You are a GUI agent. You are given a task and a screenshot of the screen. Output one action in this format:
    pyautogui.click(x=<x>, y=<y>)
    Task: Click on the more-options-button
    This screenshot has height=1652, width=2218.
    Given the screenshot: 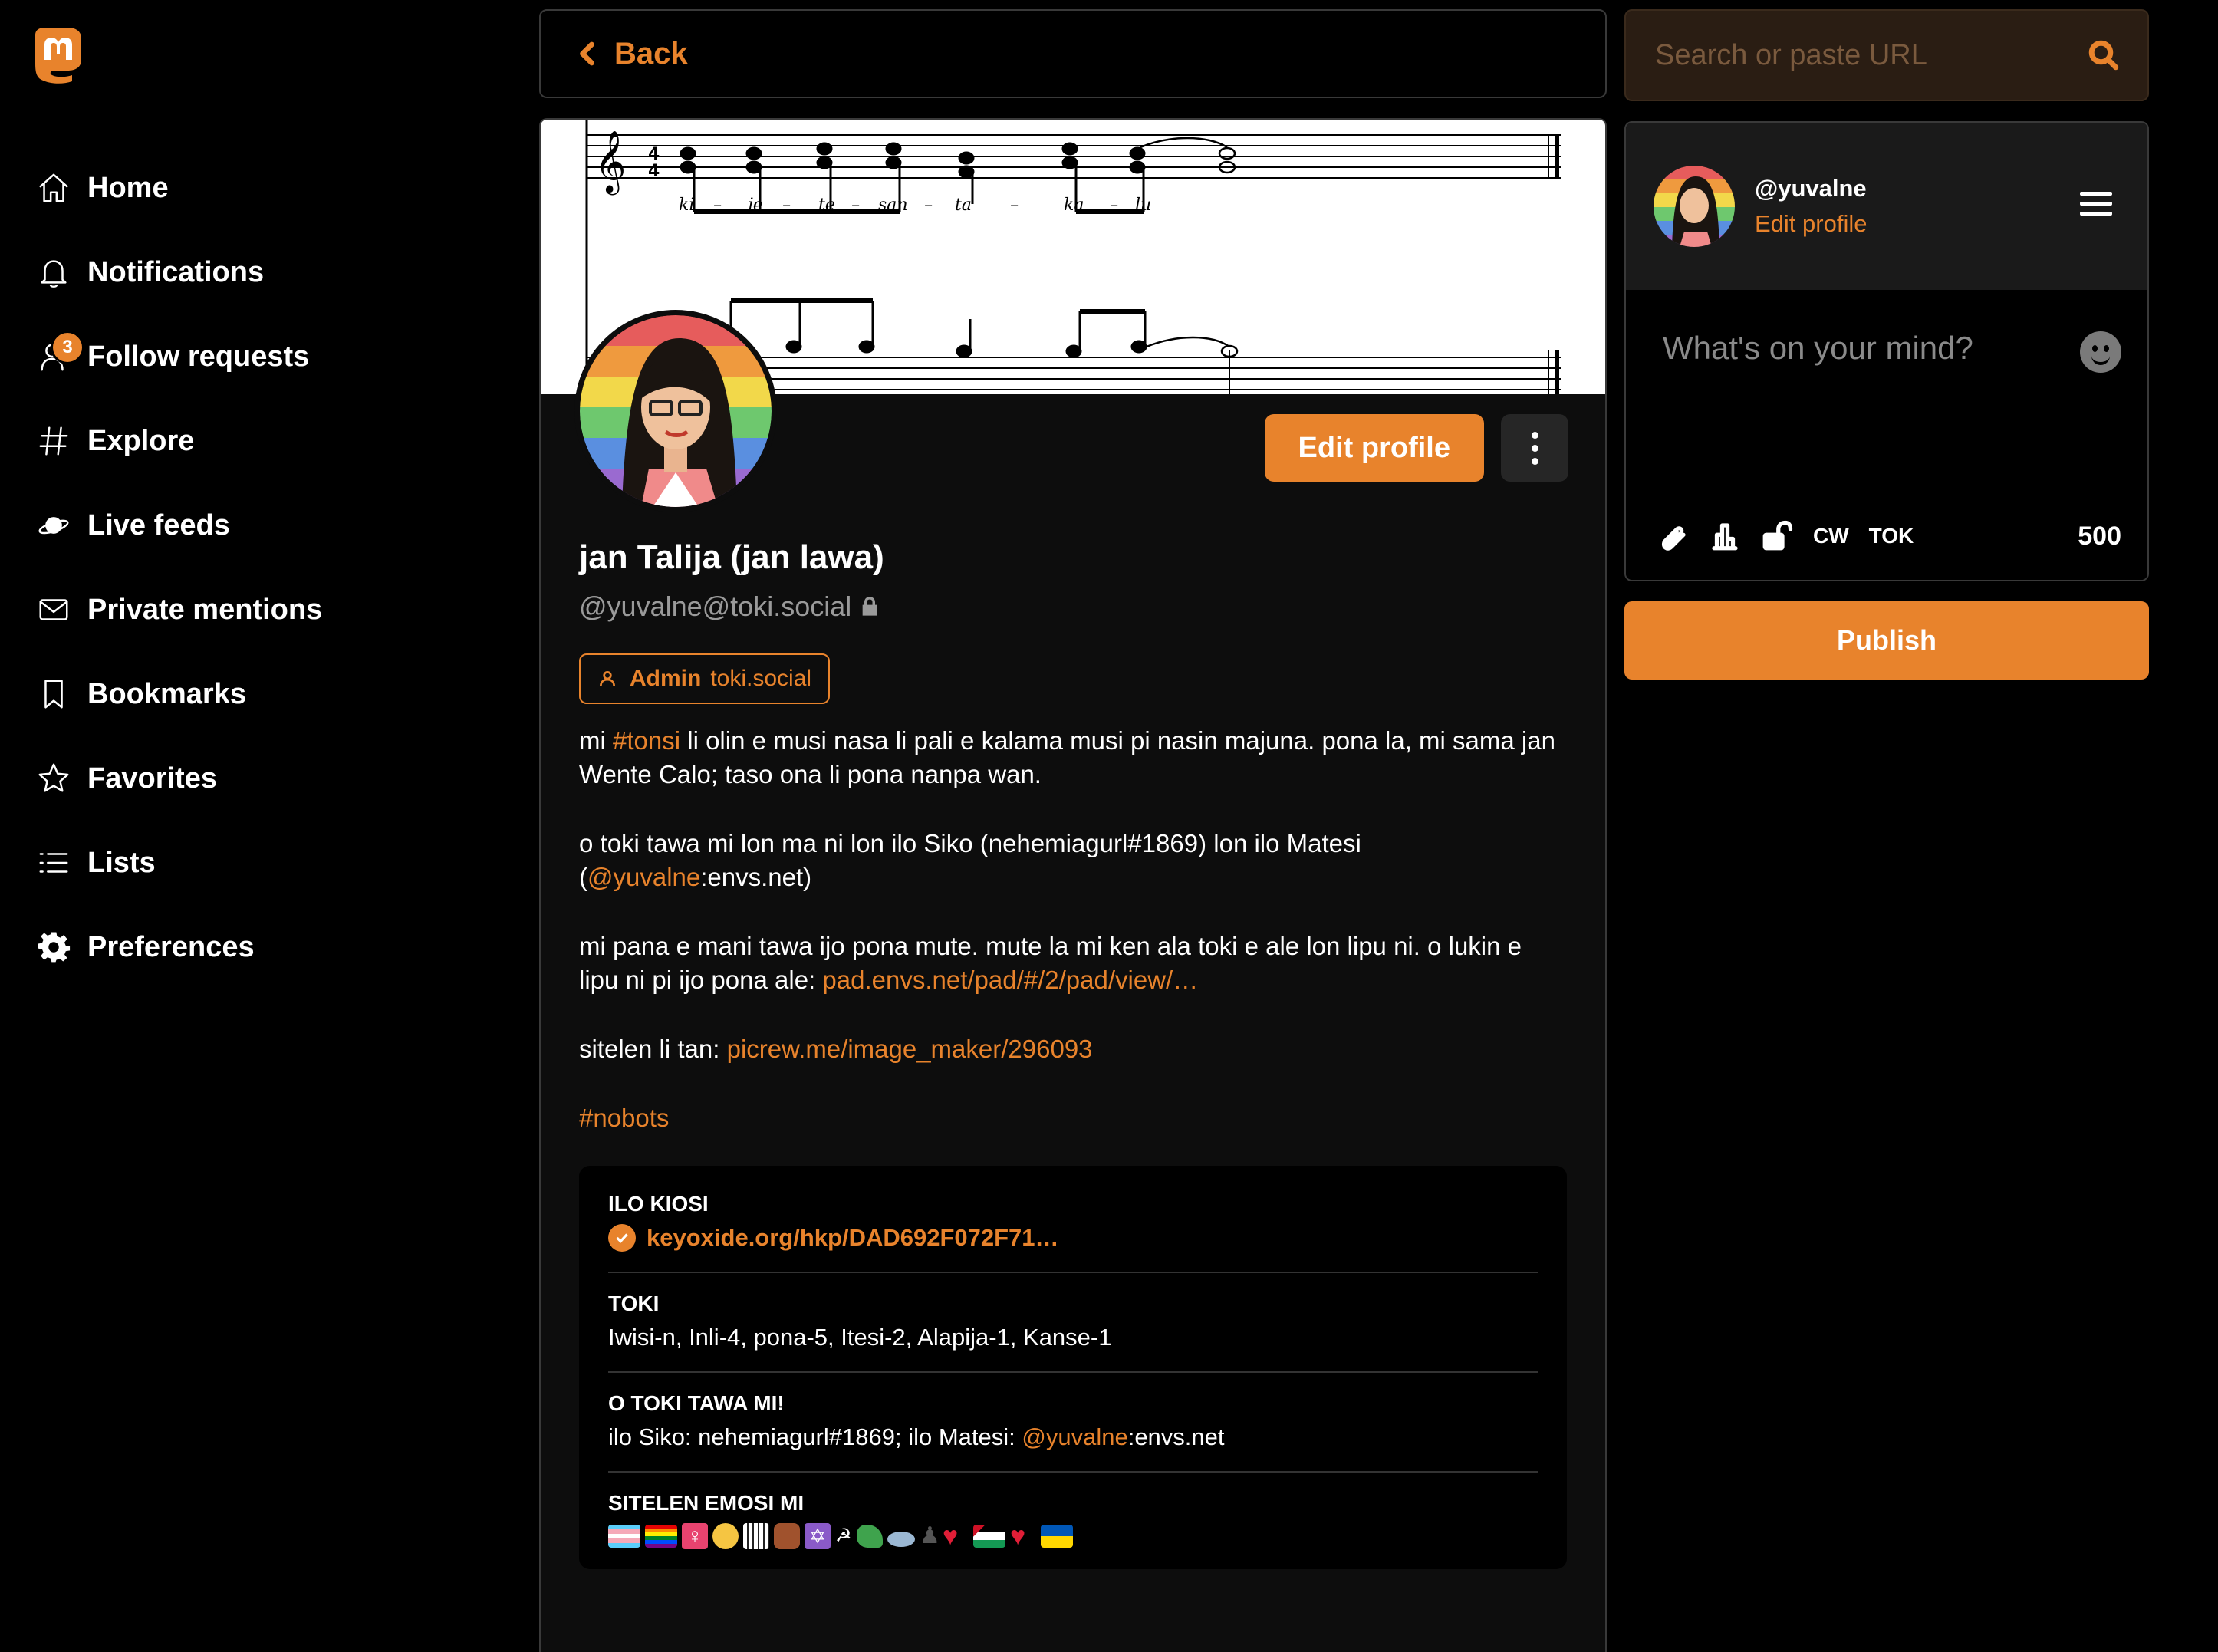 What is the action you would take?
    pyautogui.click(x=1535, y=448)
    